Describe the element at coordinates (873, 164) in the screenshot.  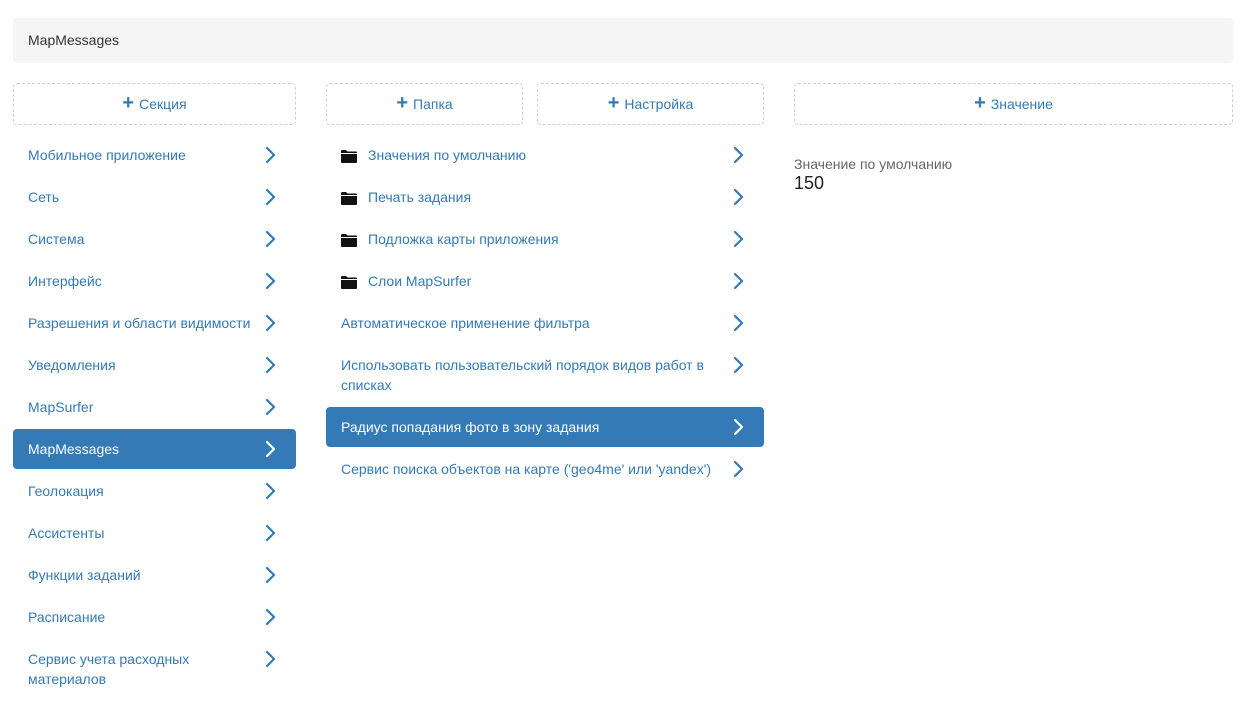
I see `value-label: Значение по умолчанию` at that location.